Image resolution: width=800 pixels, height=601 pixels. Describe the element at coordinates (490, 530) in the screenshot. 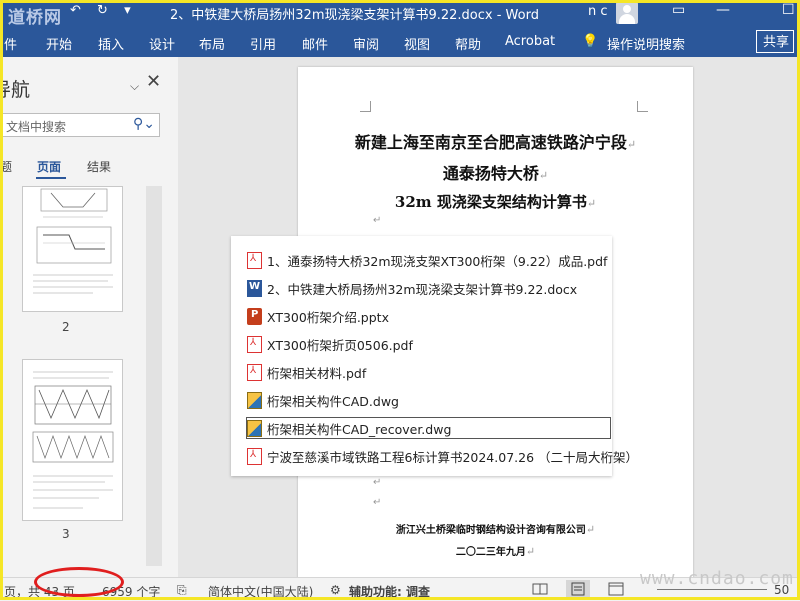

I see `doc-company-text: 浙江兴土桥梁临时钢结构设计咨询有限公司` at that location.